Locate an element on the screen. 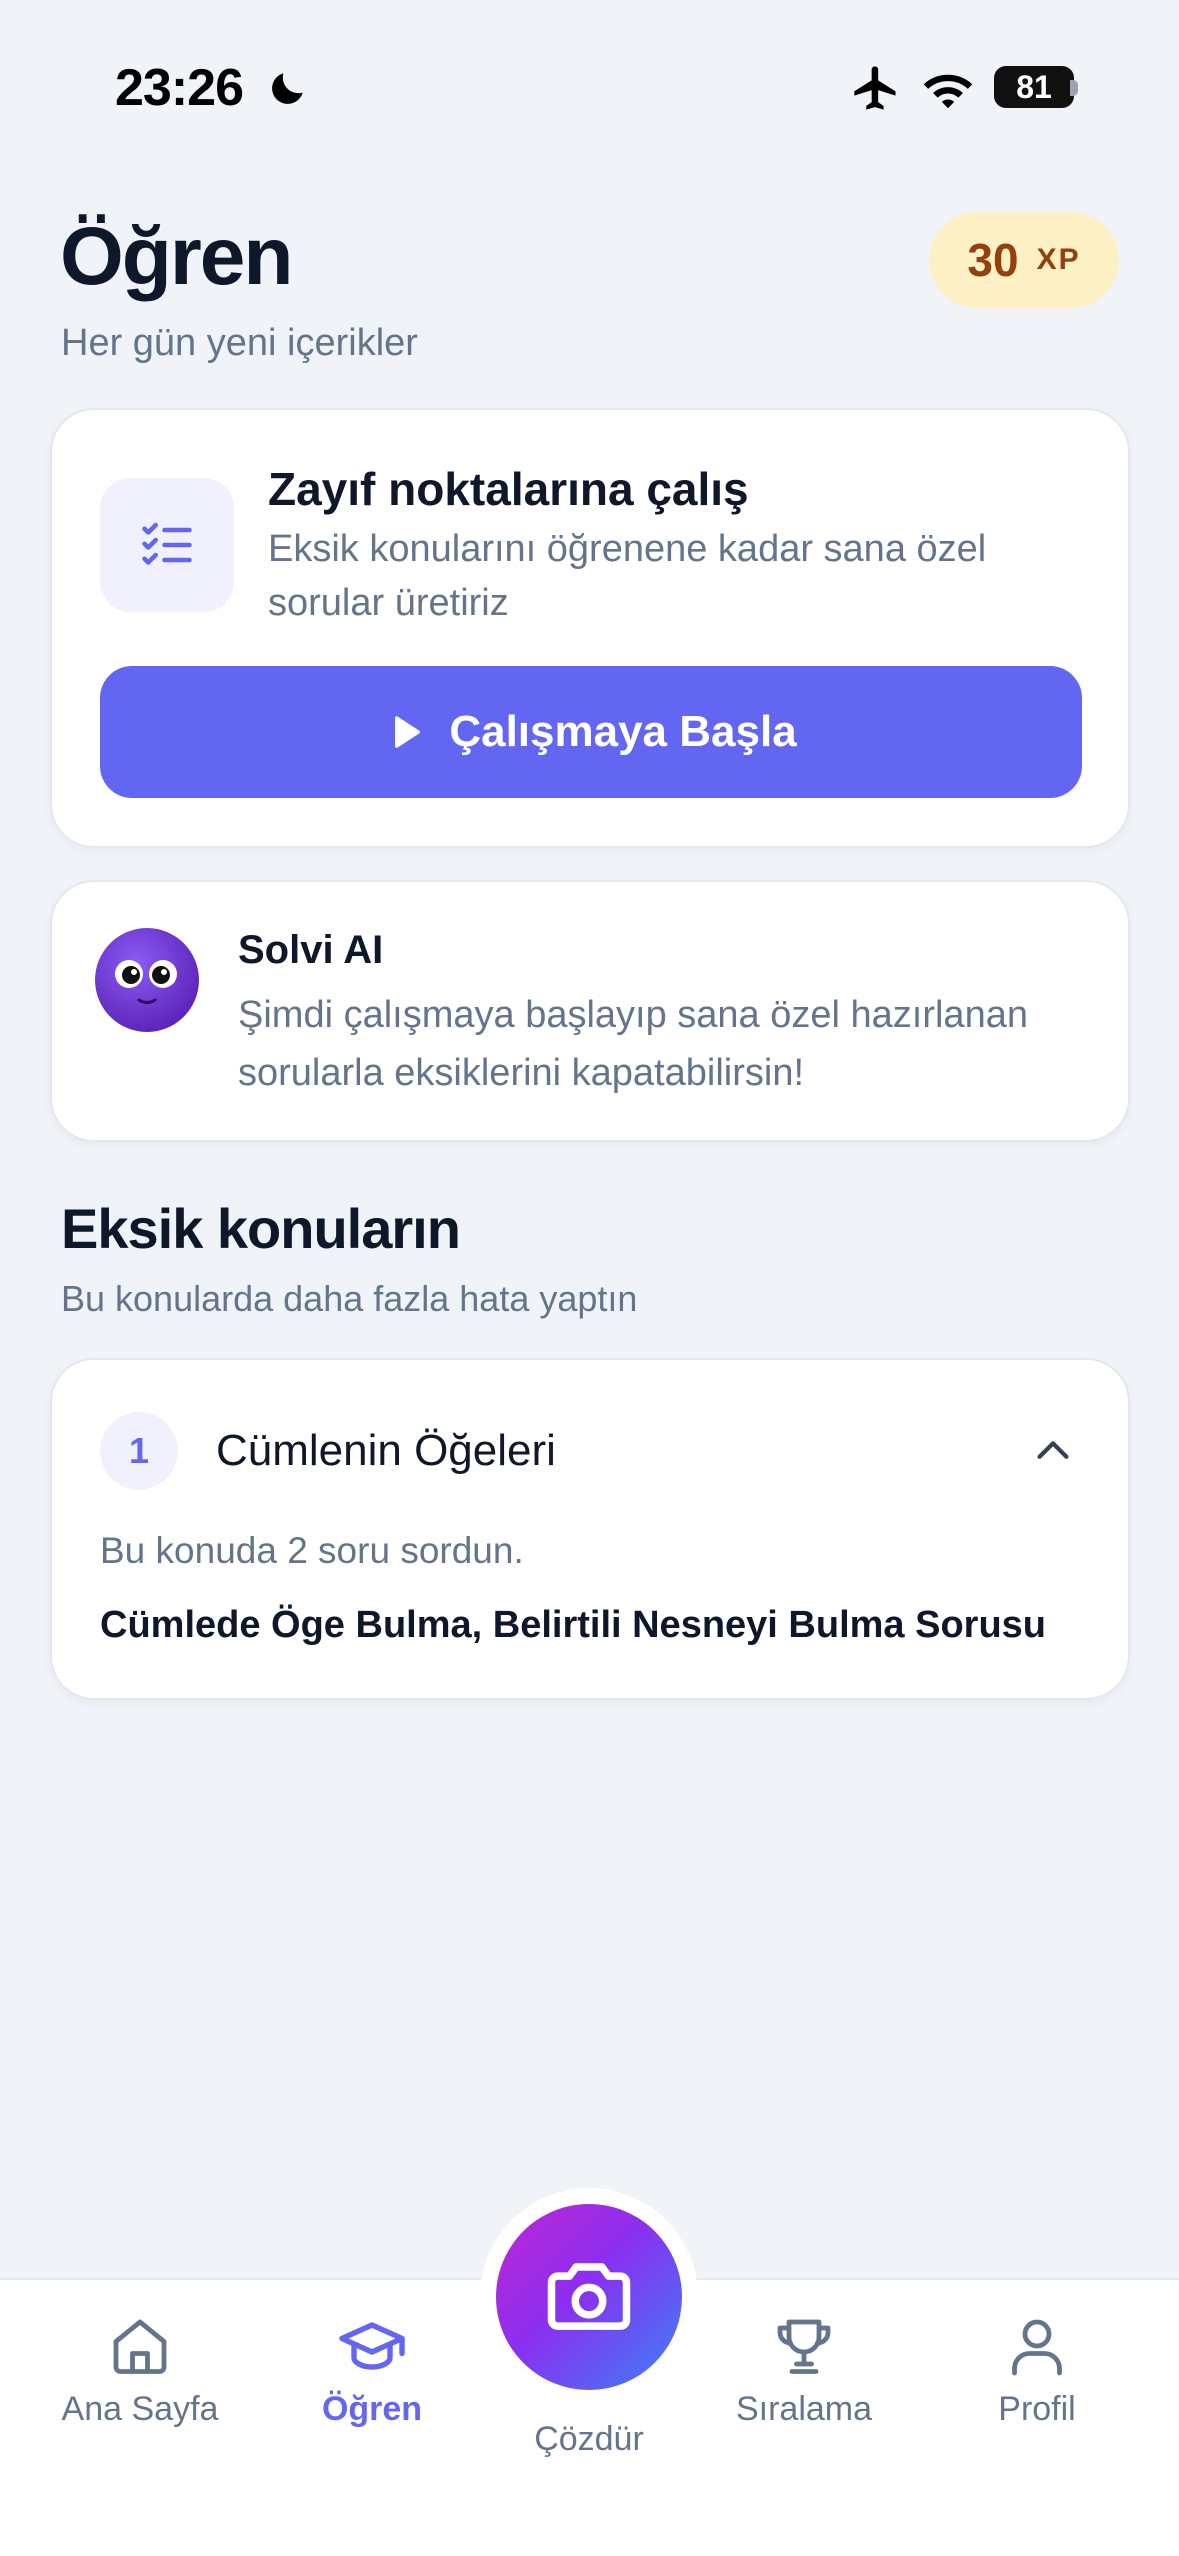 Image resolution: width=1179 pixels, height=2556 pixels. user-icon is located at coordinates (1037, 2347).